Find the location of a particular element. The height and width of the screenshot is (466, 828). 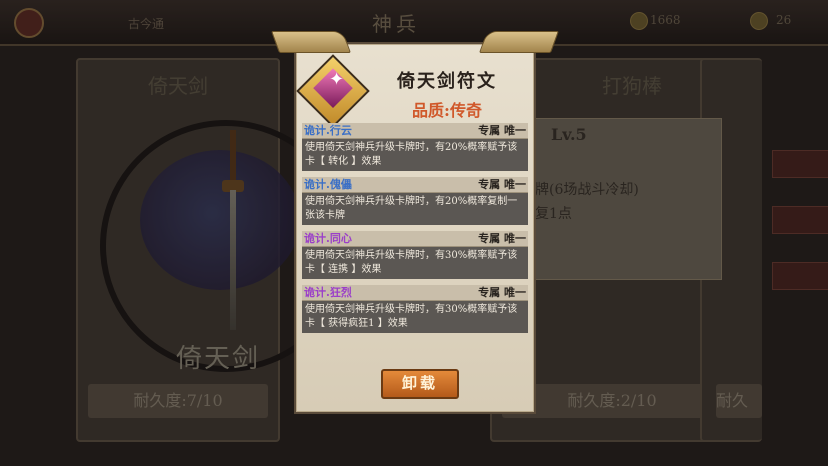

effect-desc: 使用倚天剑神兵升级卡牌时，有30%概率赋予该卡【 连携 】效果 is located at coordinates (415, 263).